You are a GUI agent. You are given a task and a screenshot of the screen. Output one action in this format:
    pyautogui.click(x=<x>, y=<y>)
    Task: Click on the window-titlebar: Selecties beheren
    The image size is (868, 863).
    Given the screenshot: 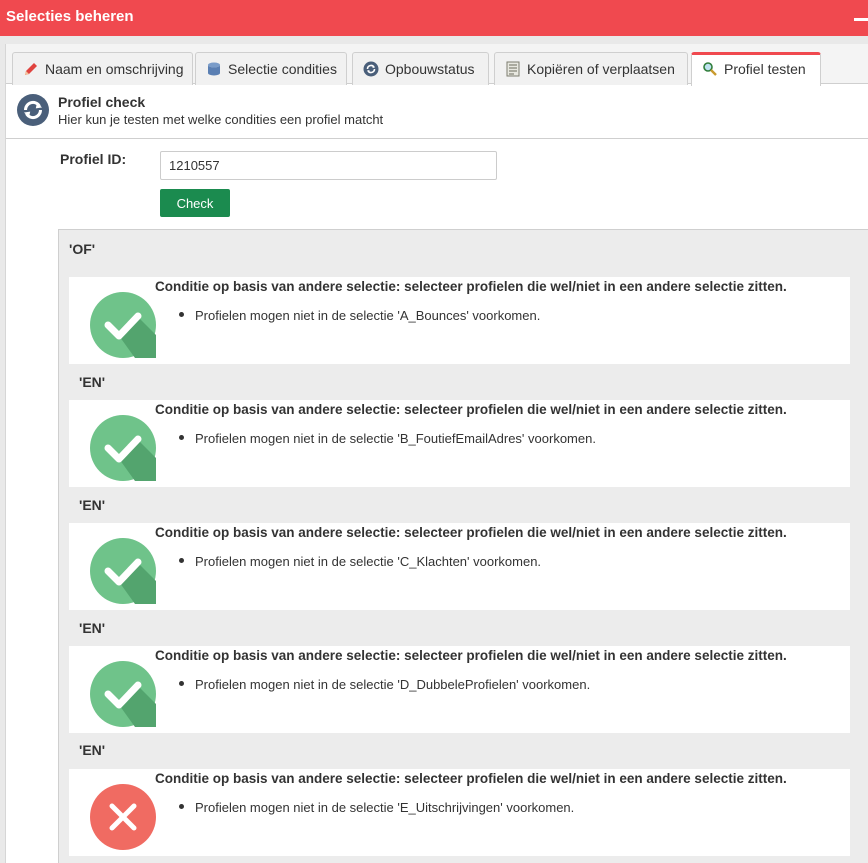 What is the action you would take?
    pyautogui.click(x=434, y=18)
    